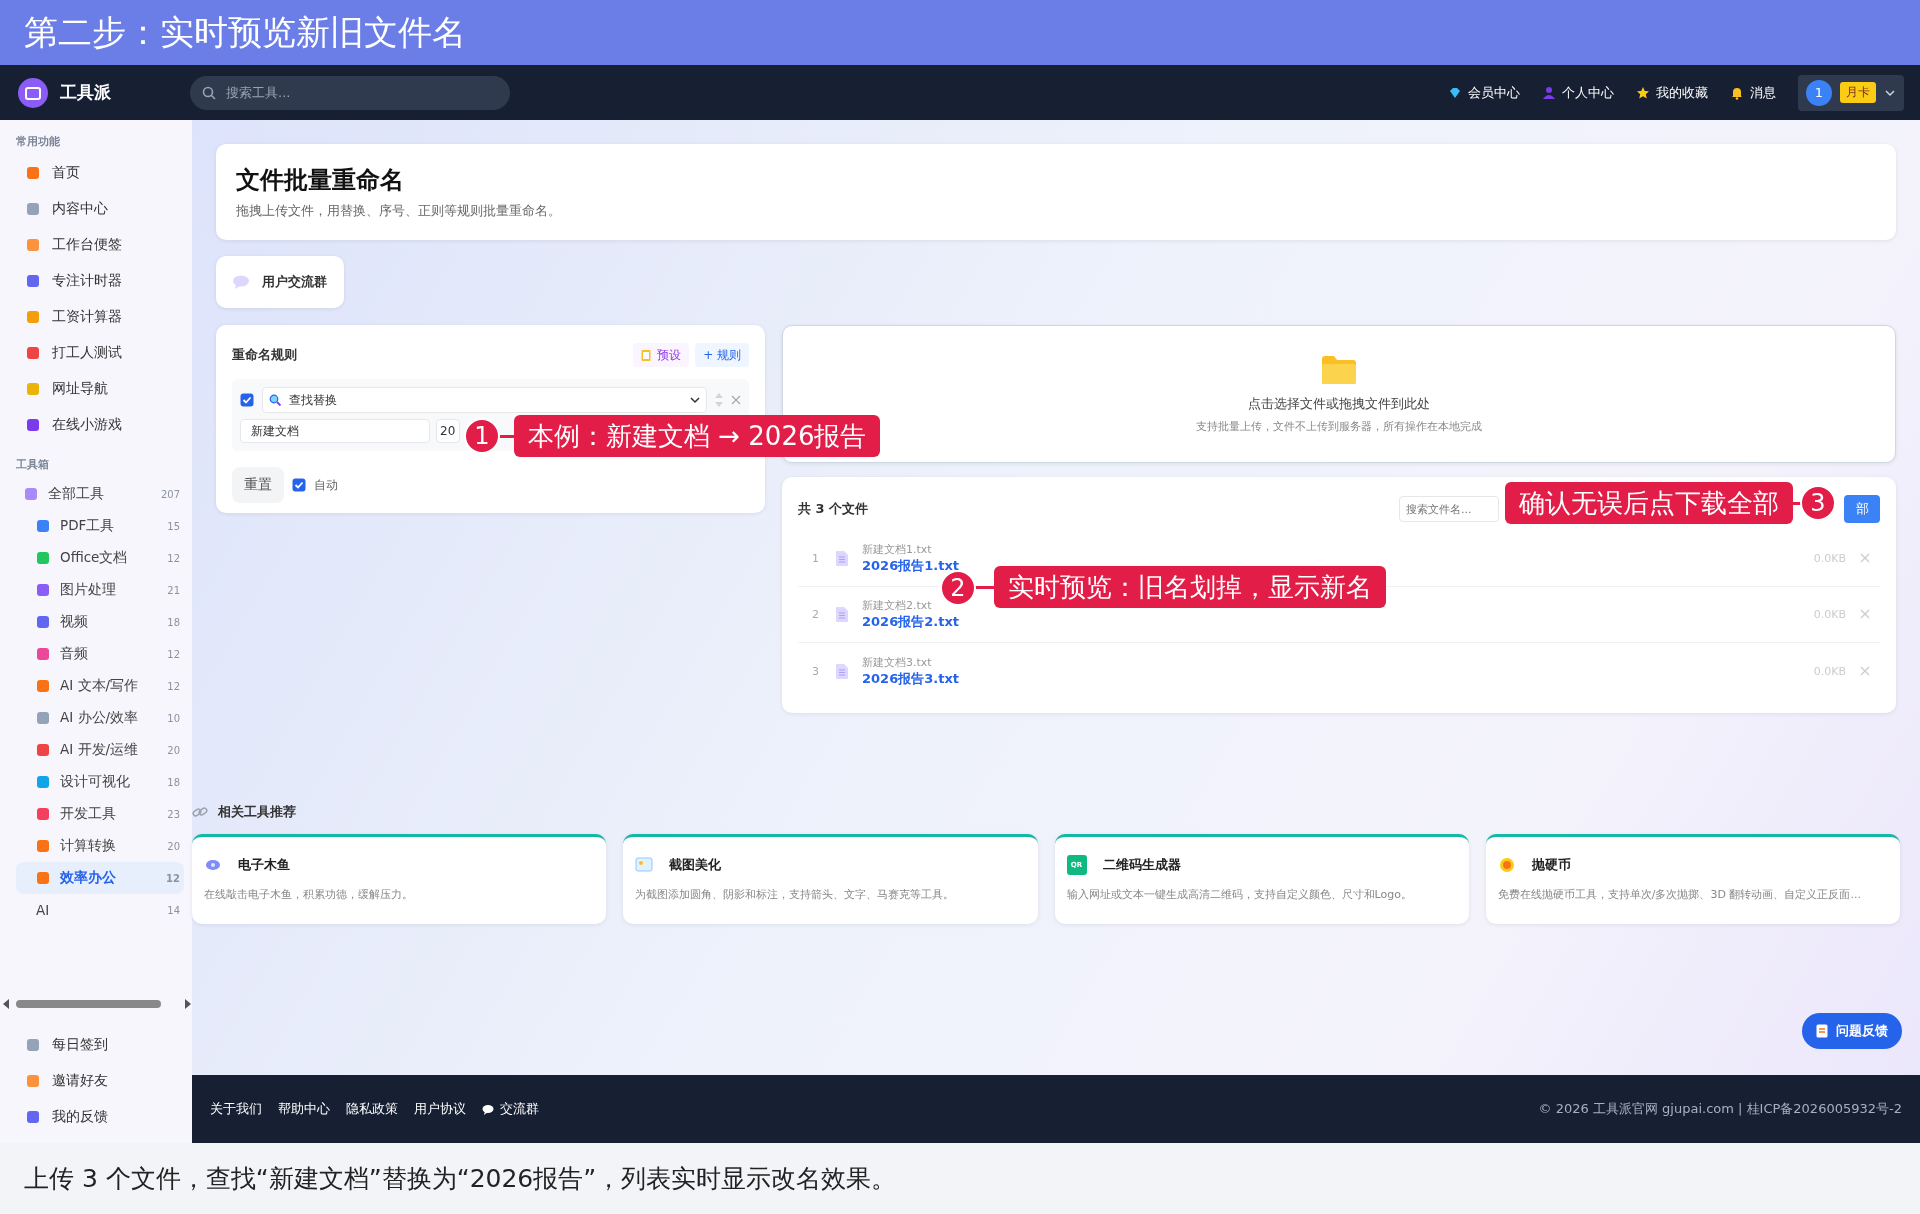 The image size is (1920, 1214). I want to click on caption-text: 上传 3 个文件，查找“新建文档”替换为“2026报告”，列表实时显示改名效果。, so click(460, 1179).